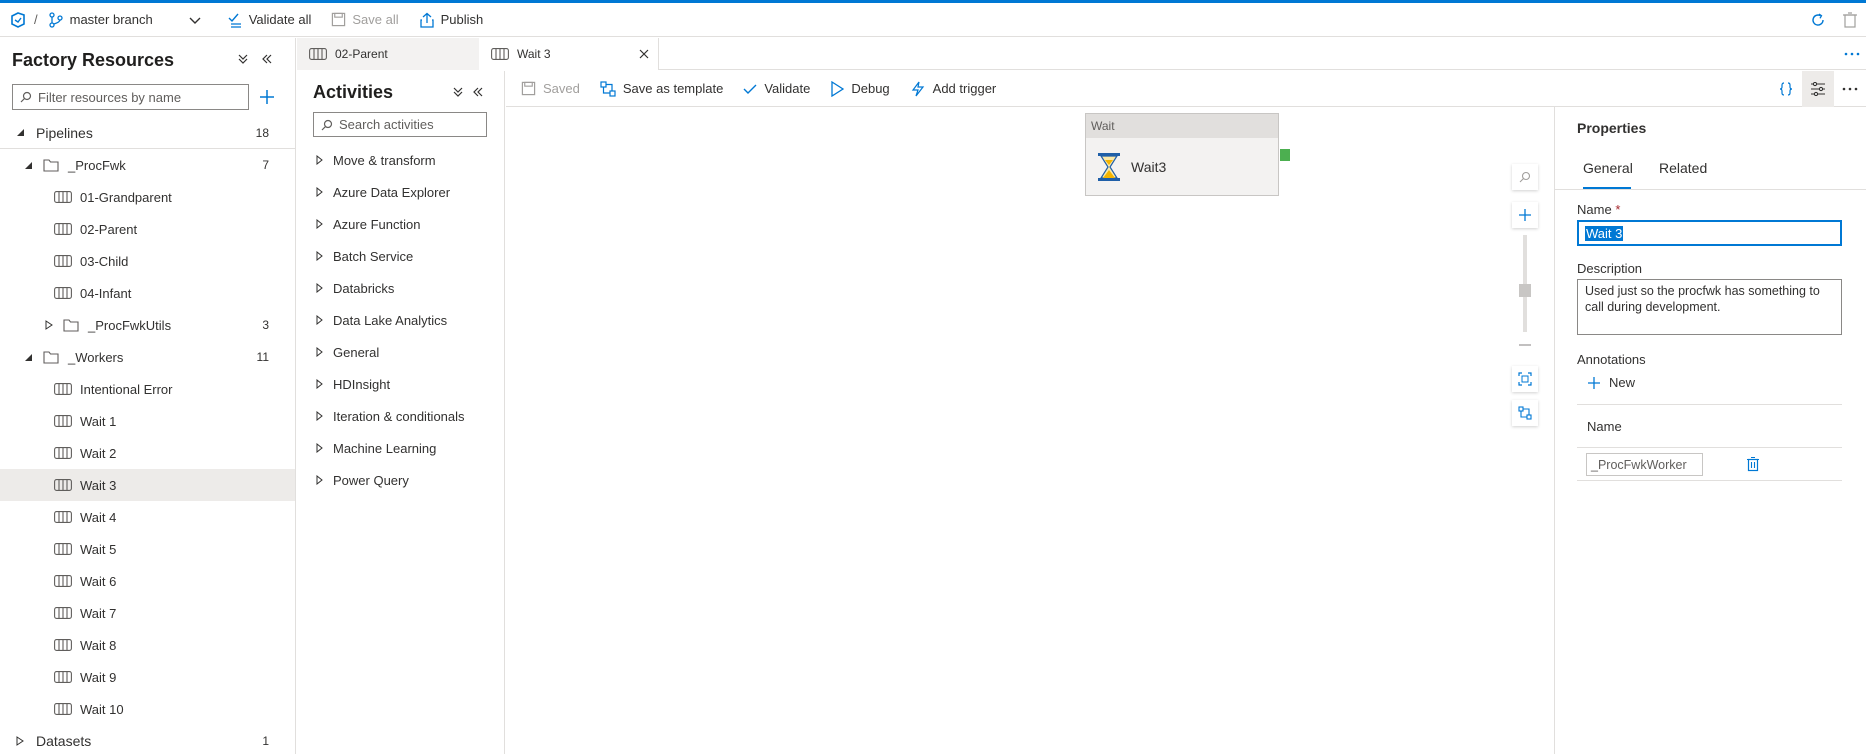 Image resolution: width=1866 pixels, height=754 pixels. I want to click on pipeline-item: Wait 10, so click(147, 709).